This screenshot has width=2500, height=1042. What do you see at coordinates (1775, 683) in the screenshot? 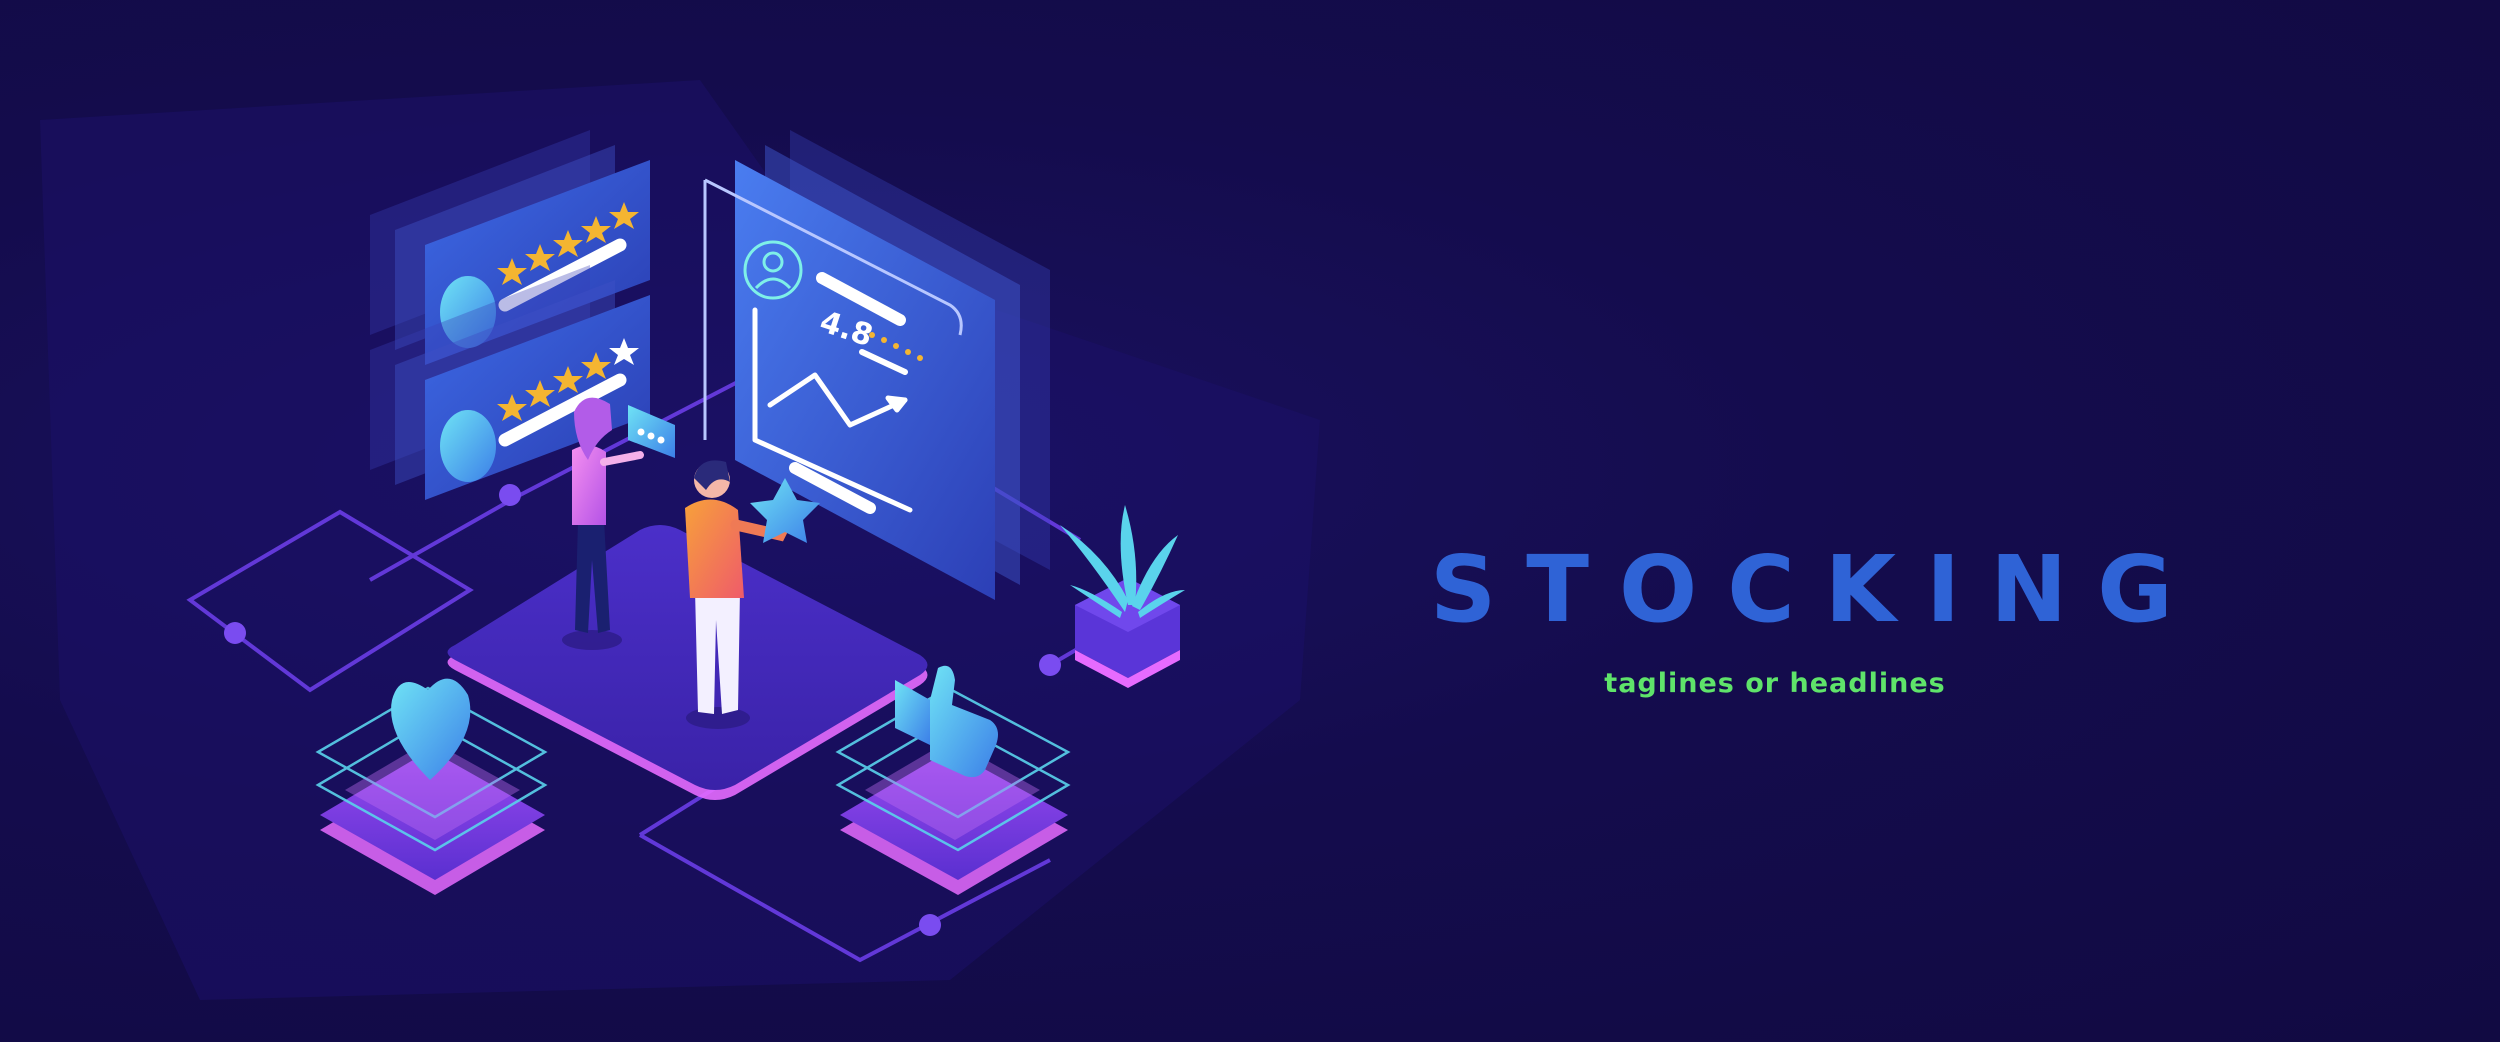
I see `tagline-text: taglines or headlines` at bounding box center [1775, 683].